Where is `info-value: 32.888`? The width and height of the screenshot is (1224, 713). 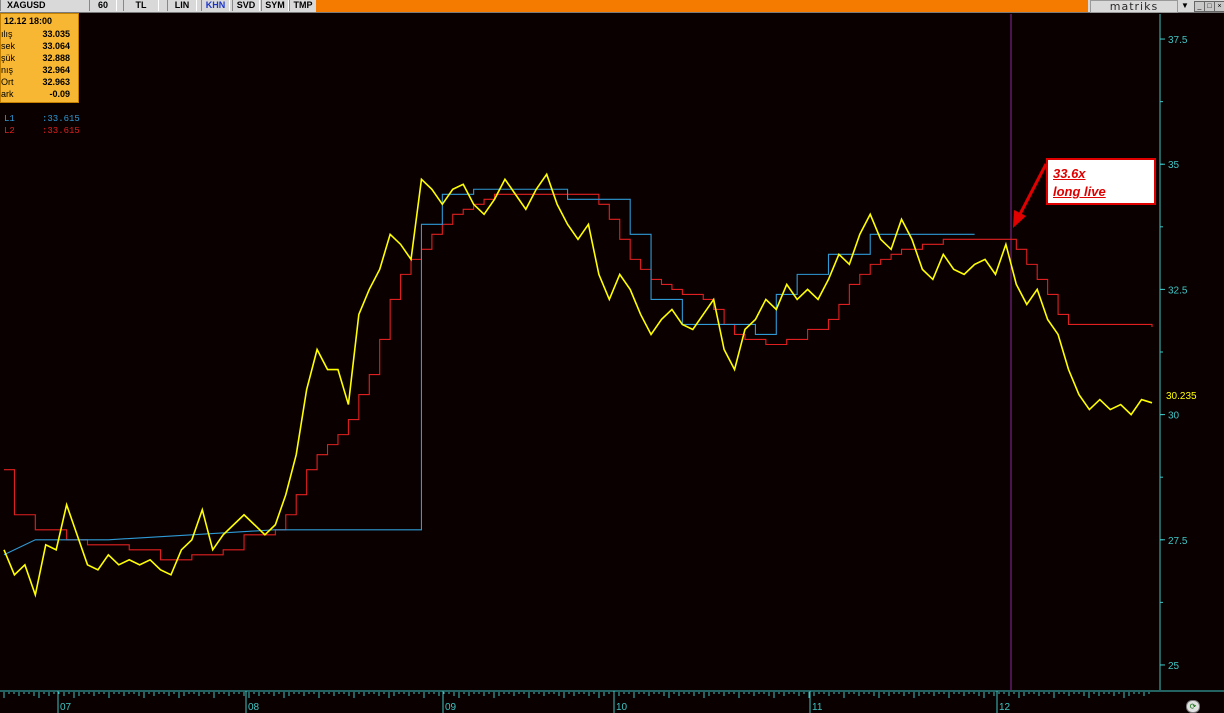 info-value: 32.888 is located at coordinates (56, 58).